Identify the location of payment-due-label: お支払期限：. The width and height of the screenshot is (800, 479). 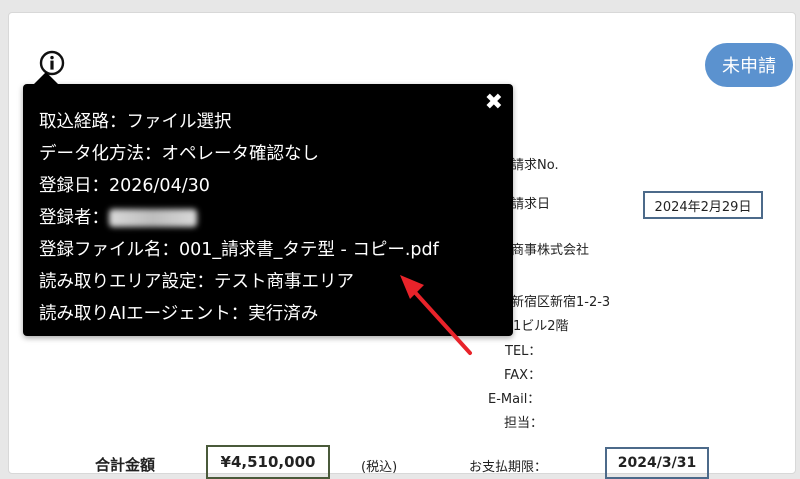
(508, 467).